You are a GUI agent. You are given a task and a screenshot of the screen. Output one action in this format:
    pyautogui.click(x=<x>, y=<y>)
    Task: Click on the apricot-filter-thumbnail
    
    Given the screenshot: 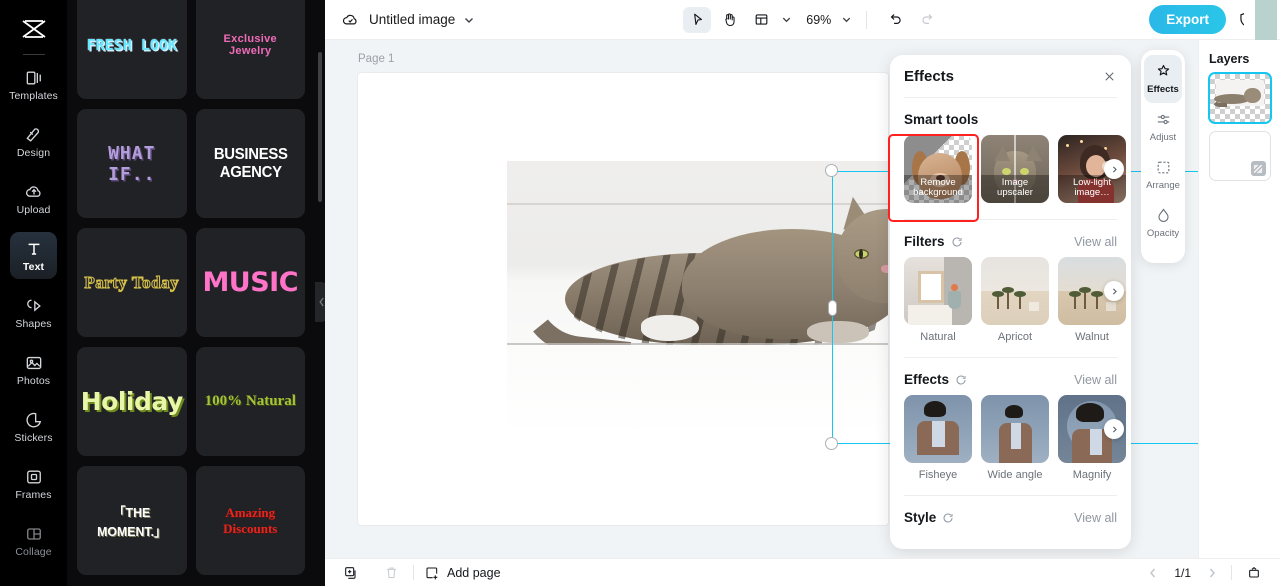 What is the action you would take?
    pyautogui.click(x=1015, y=291)
    